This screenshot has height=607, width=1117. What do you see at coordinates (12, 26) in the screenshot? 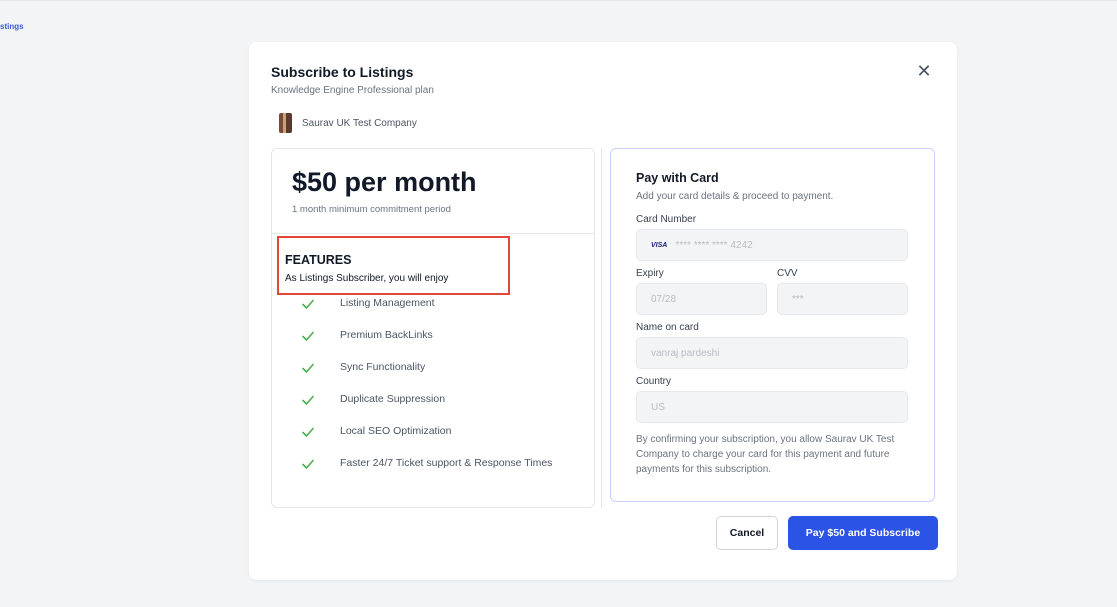
I see `background-listings-link: stings` at bounding box center [12, 26].